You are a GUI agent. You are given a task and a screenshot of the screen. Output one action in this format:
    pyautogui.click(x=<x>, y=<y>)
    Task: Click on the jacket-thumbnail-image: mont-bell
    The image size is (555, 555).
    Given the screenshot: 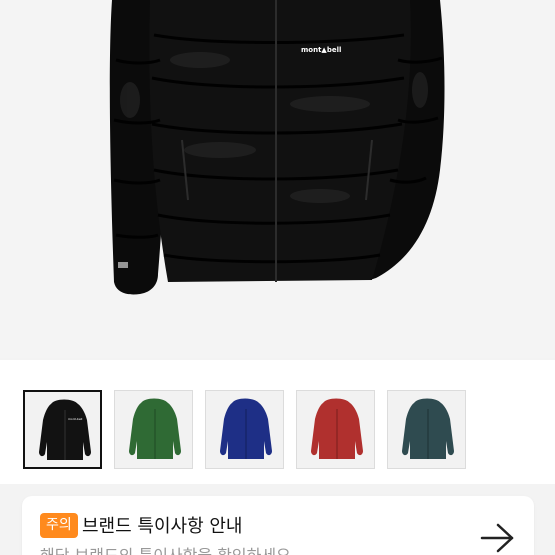 What is the action you would take?
    pyautogui.click(x=65, y=429)
    